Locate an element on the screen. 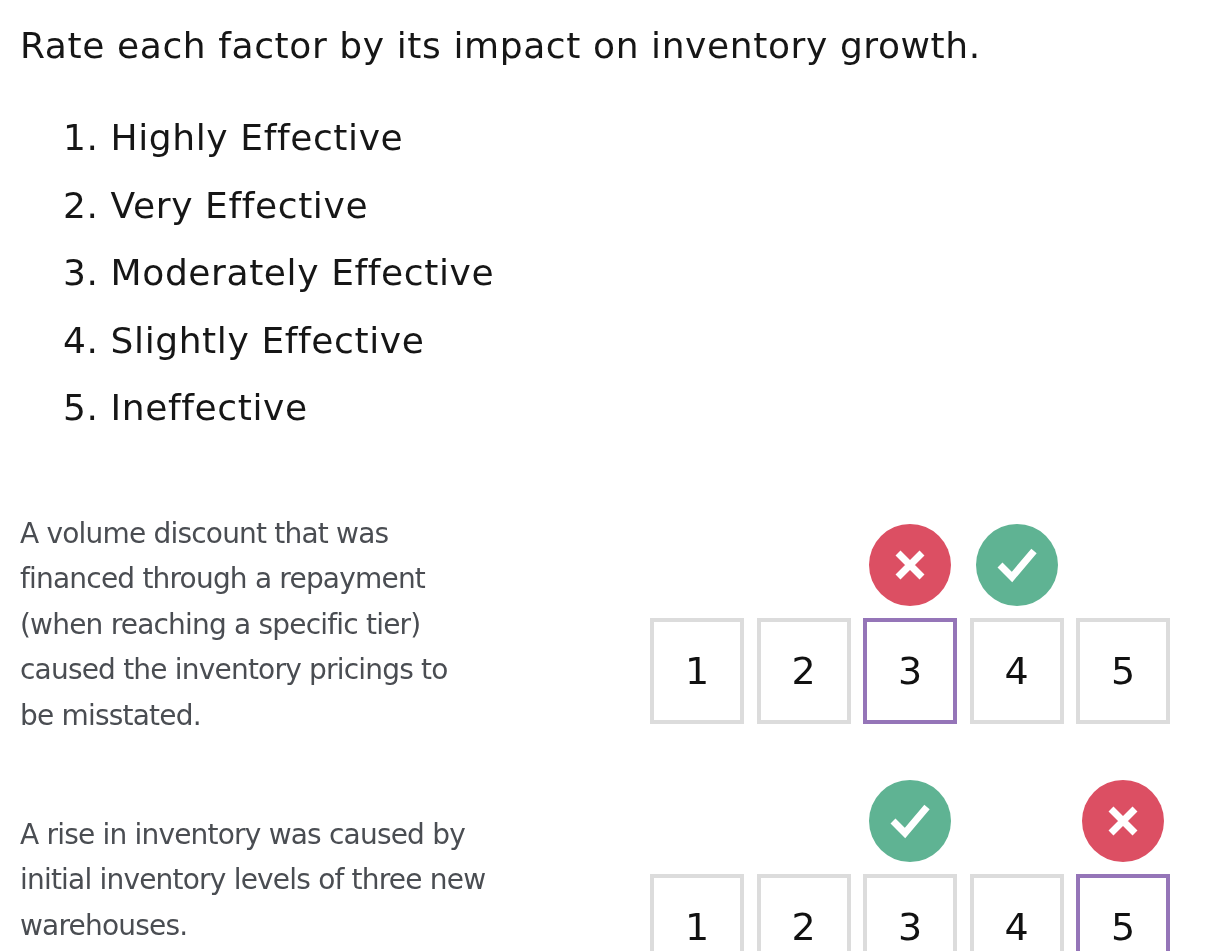 The height and width of the screenshot is (951, 1206). statement-text: A volume discount that was financed through a repayment (when reaching a specific tier) caused the inventory pricings to be misstated. is located at coordinates (234, 624).